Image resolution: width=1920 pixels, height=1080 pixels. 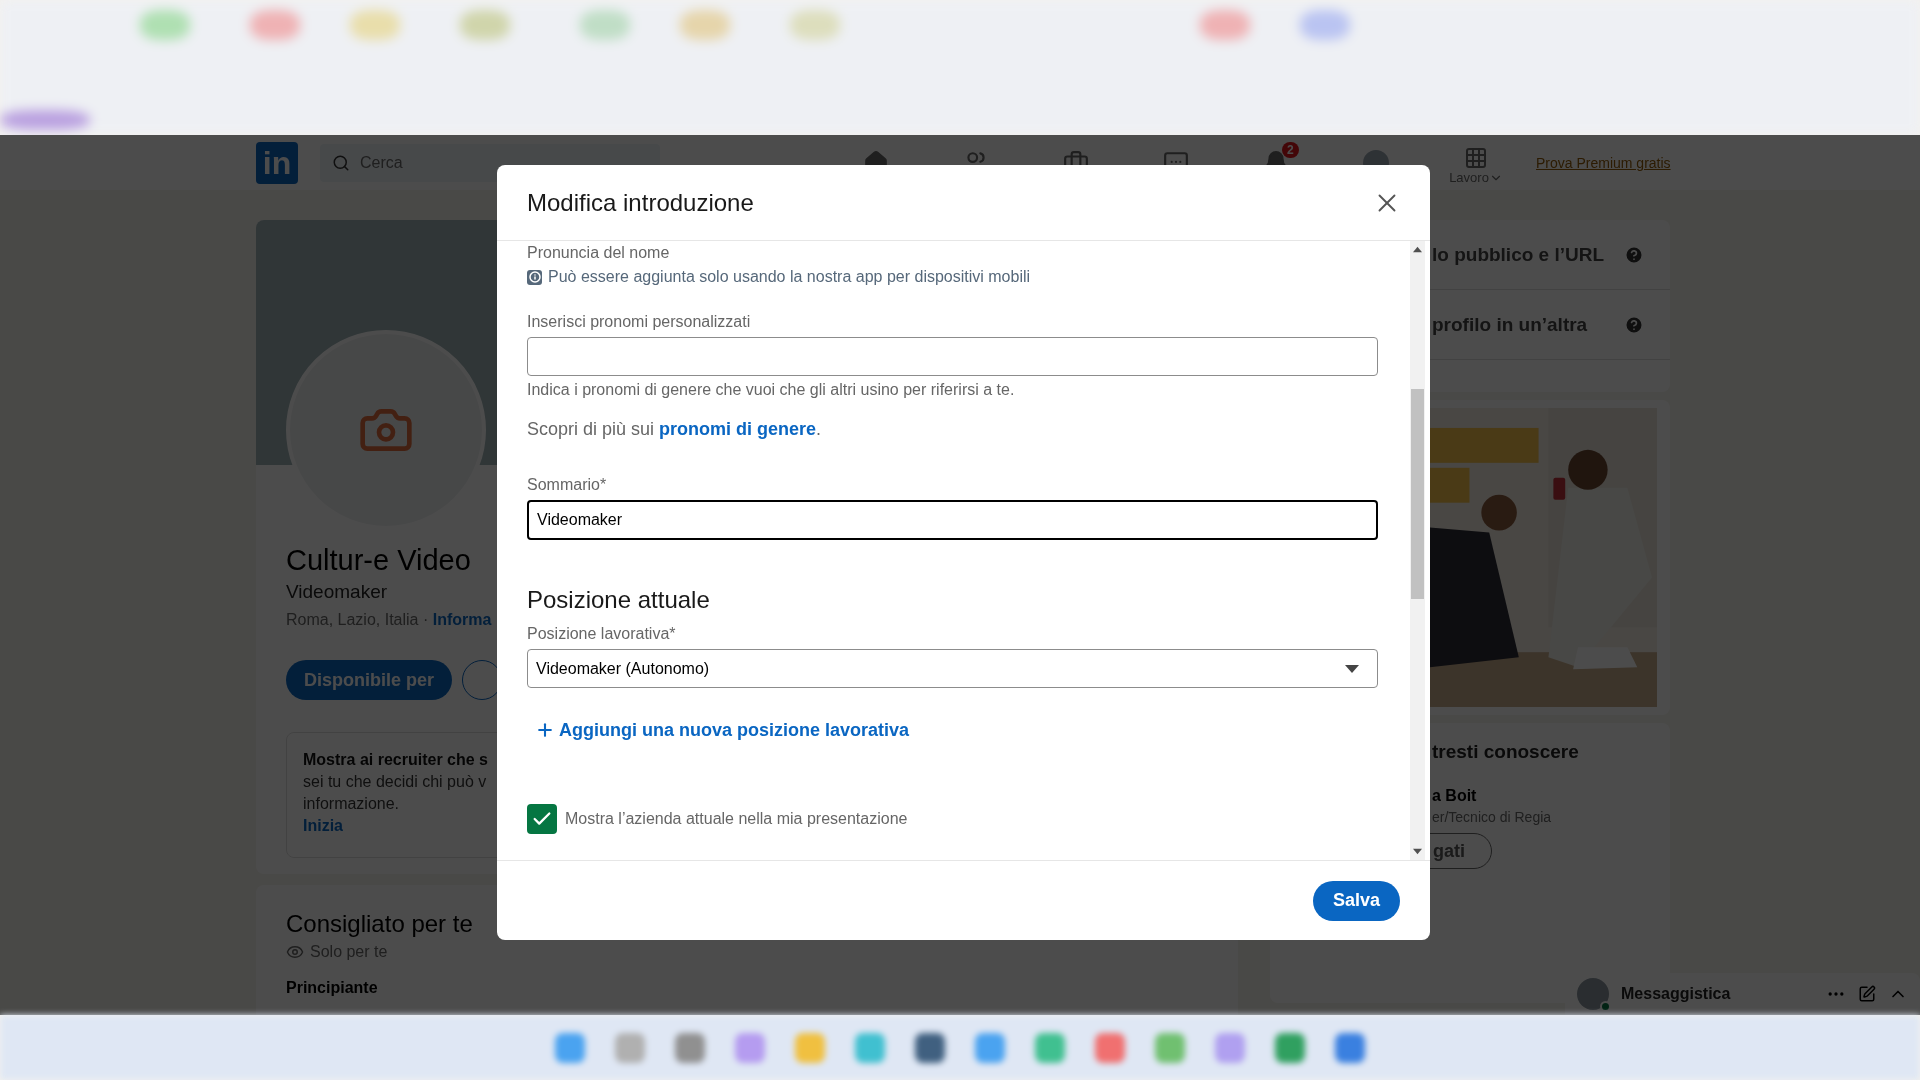 I want to click on pronouns-link: pronomi di genere, so click(x=738, y=429).